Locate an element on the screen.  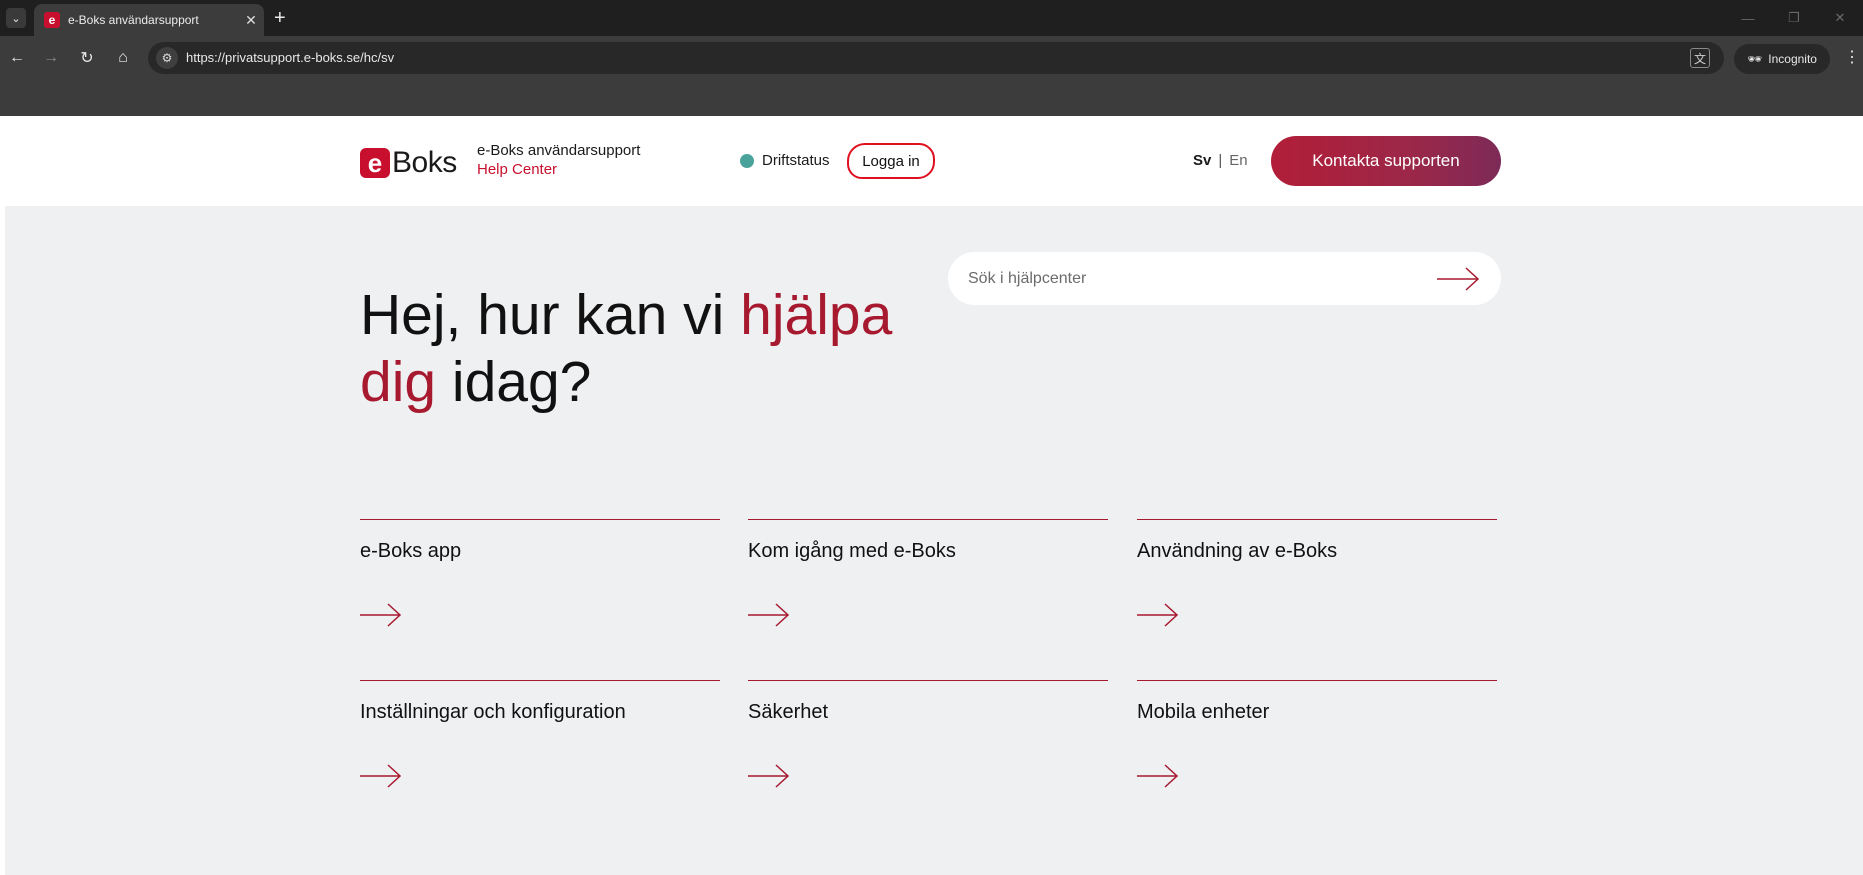
favicon-icon: e is located at coordinates (52, 20).